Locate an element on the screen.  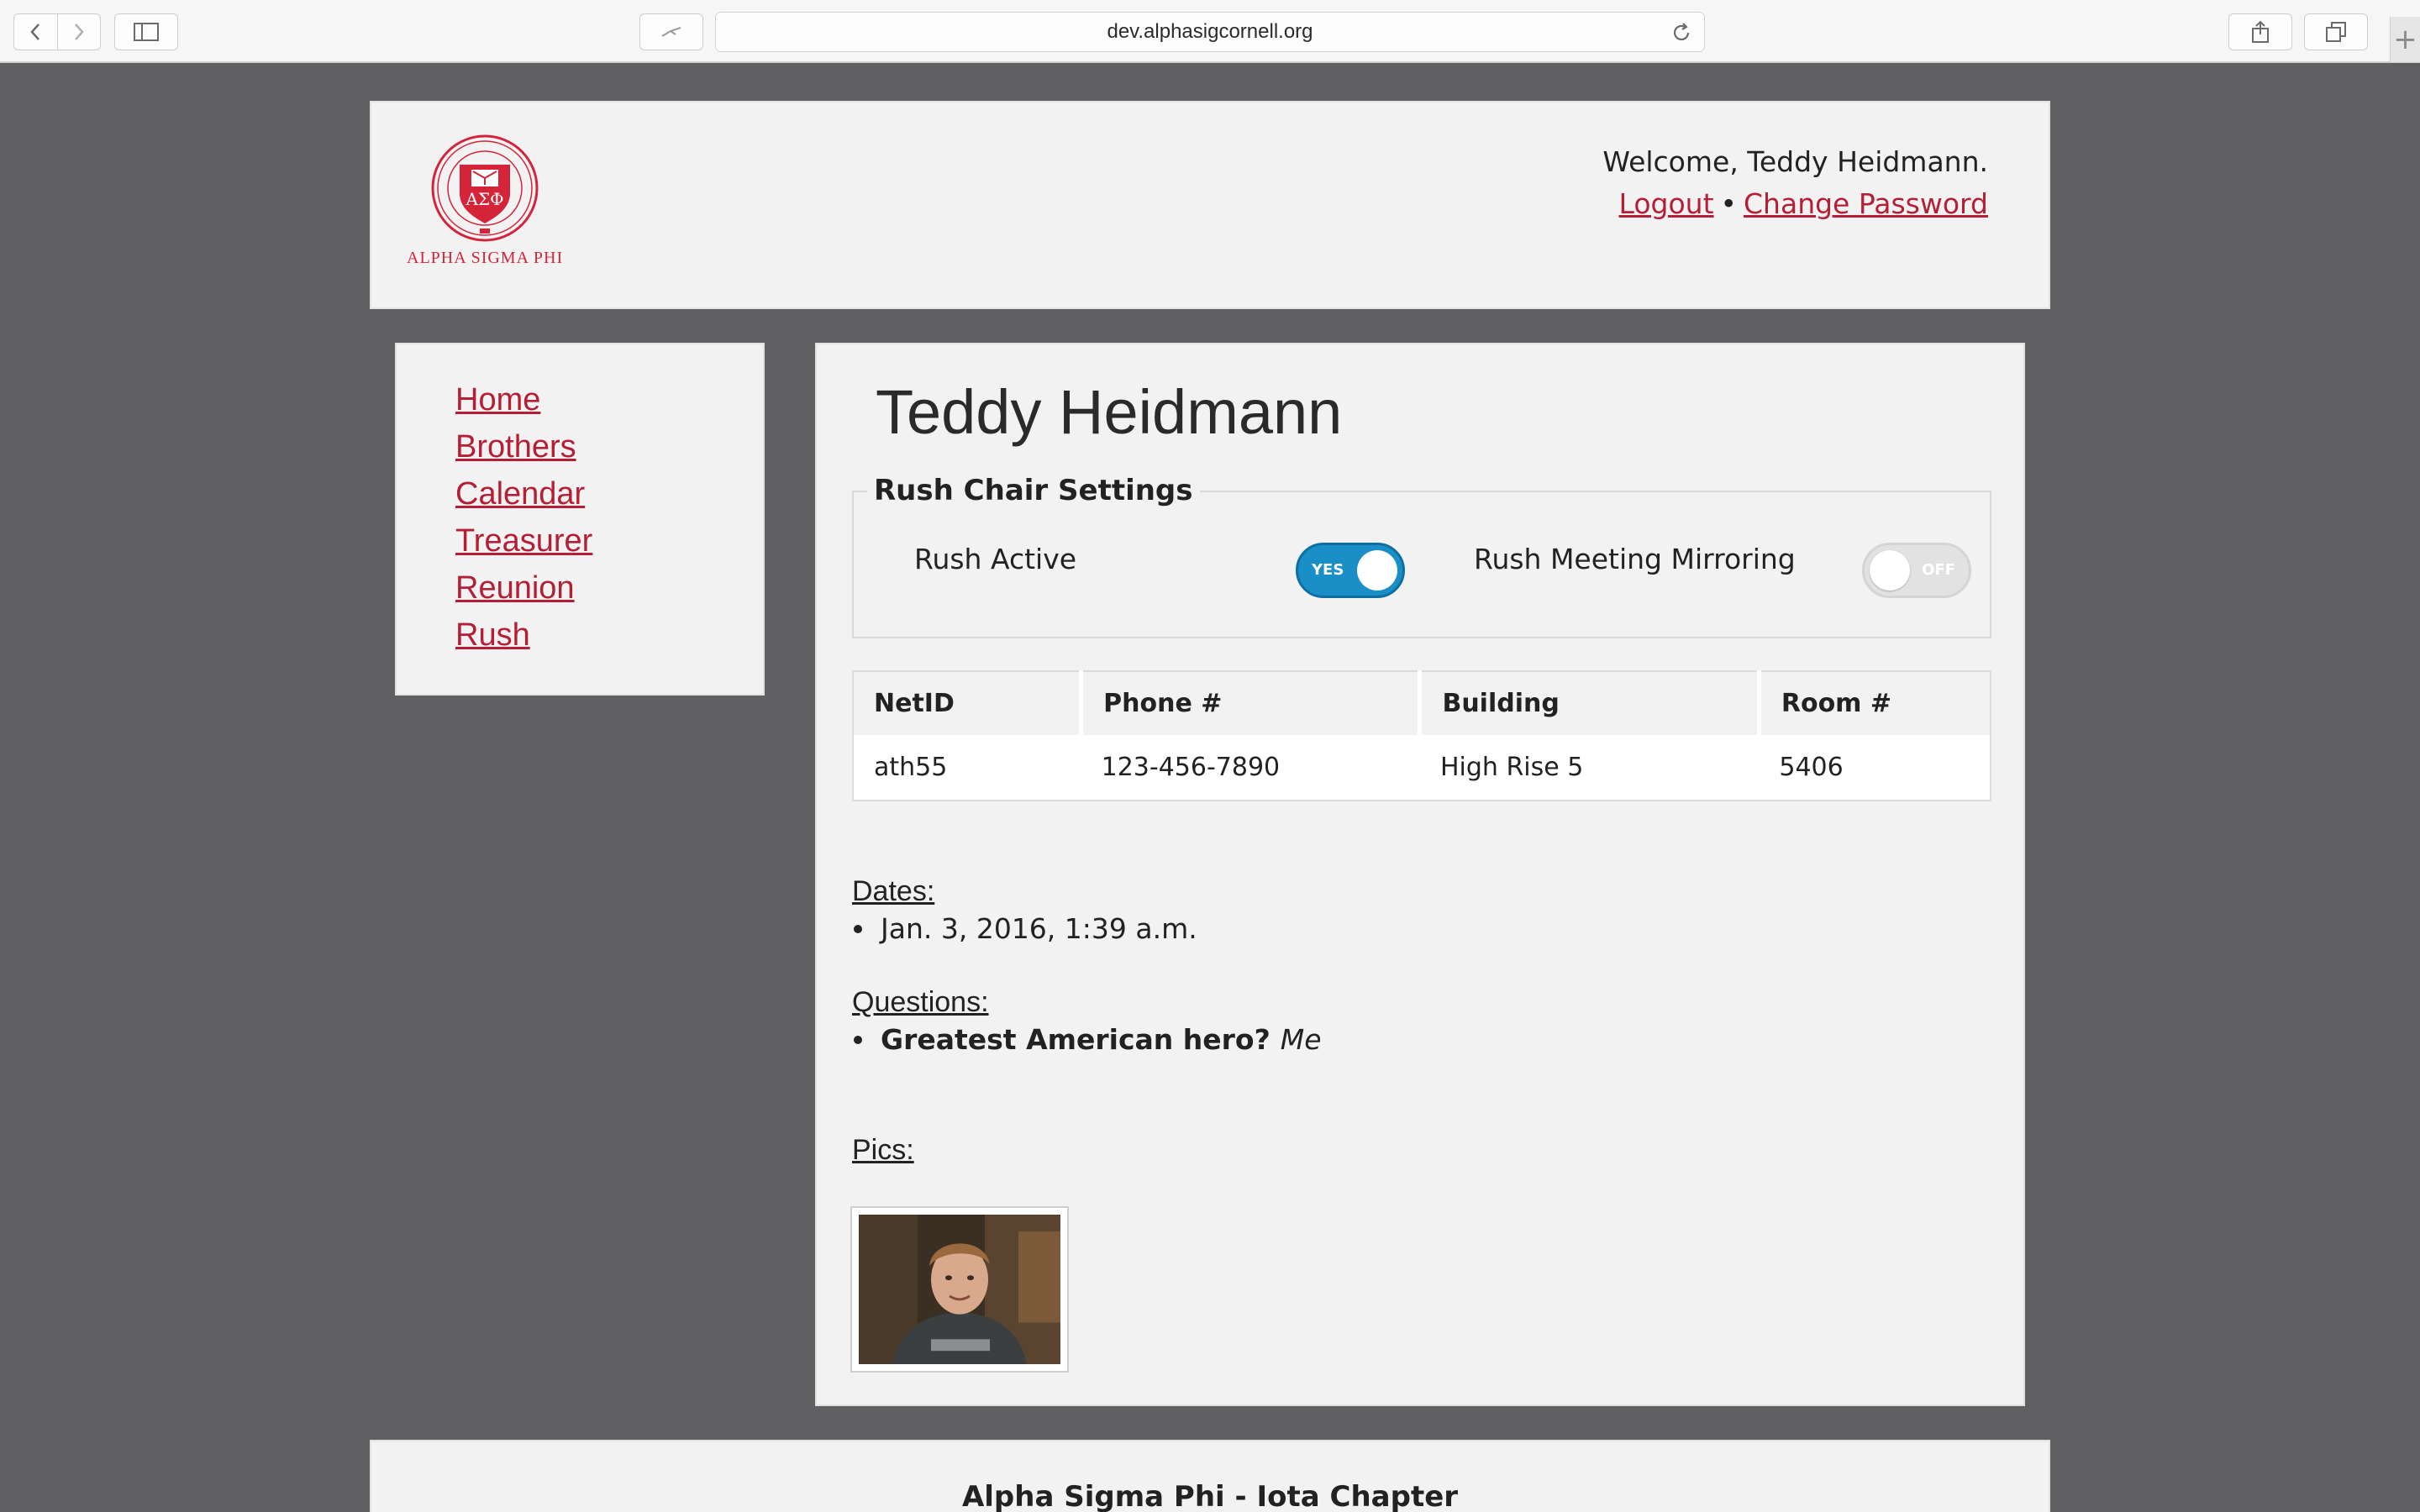
building-cell: High Rise 5 is located at coordinates (1511, 767).